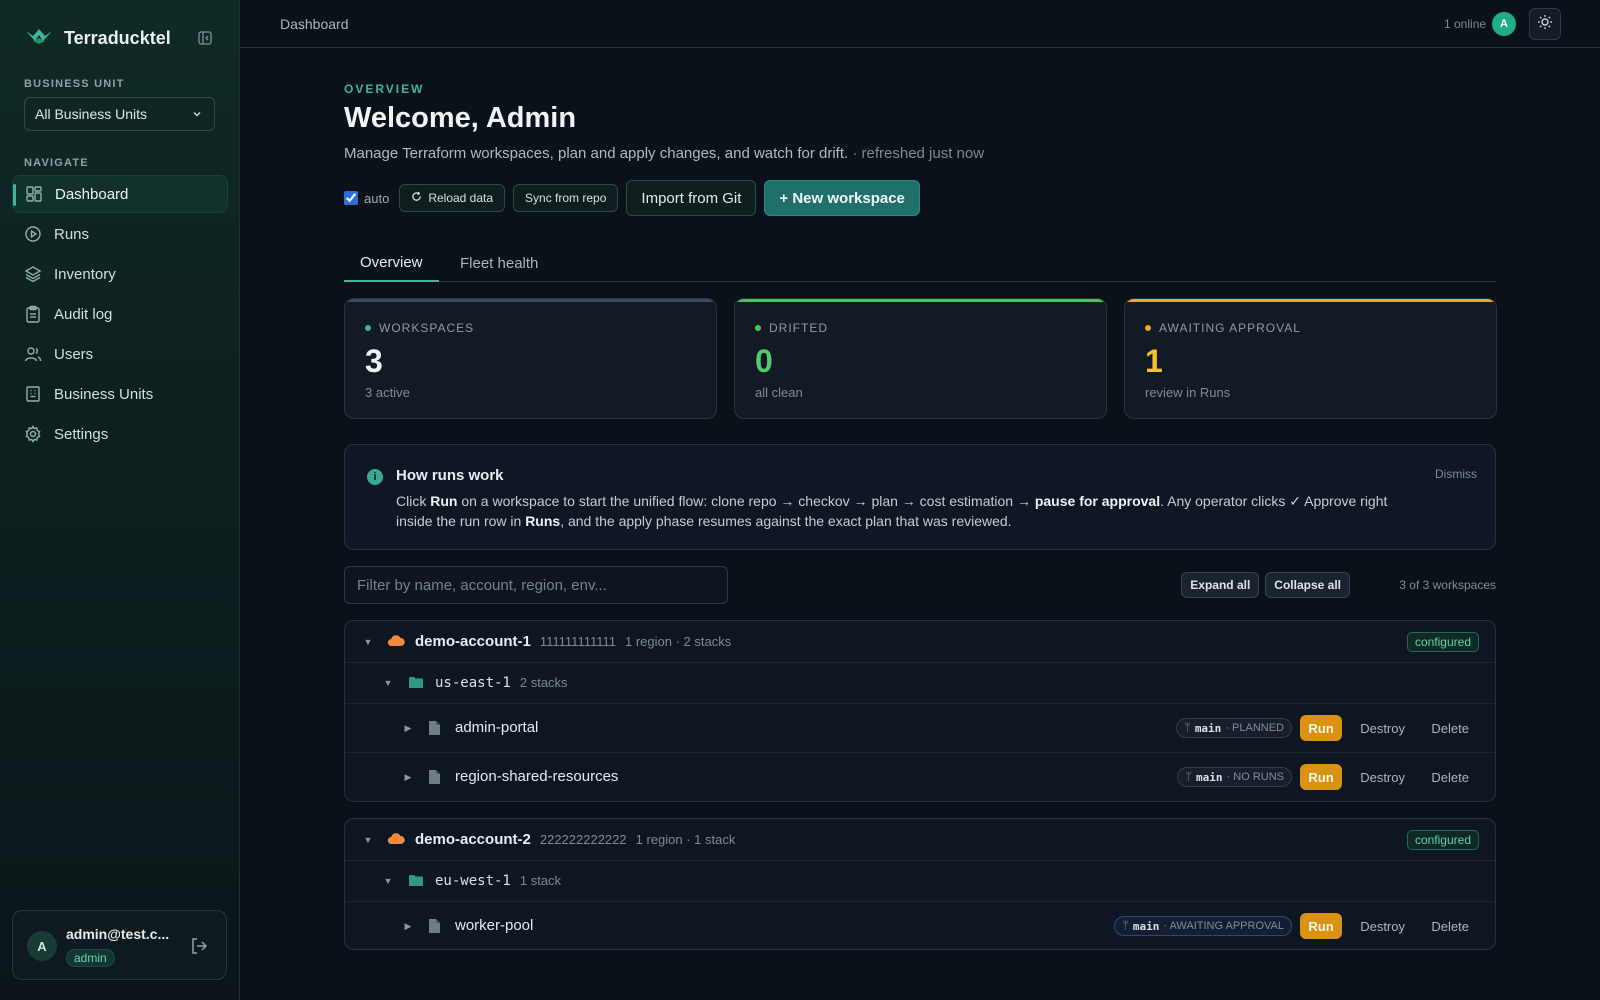 This screenshot has width=1600, height=1000. What do you see at coordinates (764, 361) in the screenshot?
I see `stat-value: 0` at bounding box center [764, 361].